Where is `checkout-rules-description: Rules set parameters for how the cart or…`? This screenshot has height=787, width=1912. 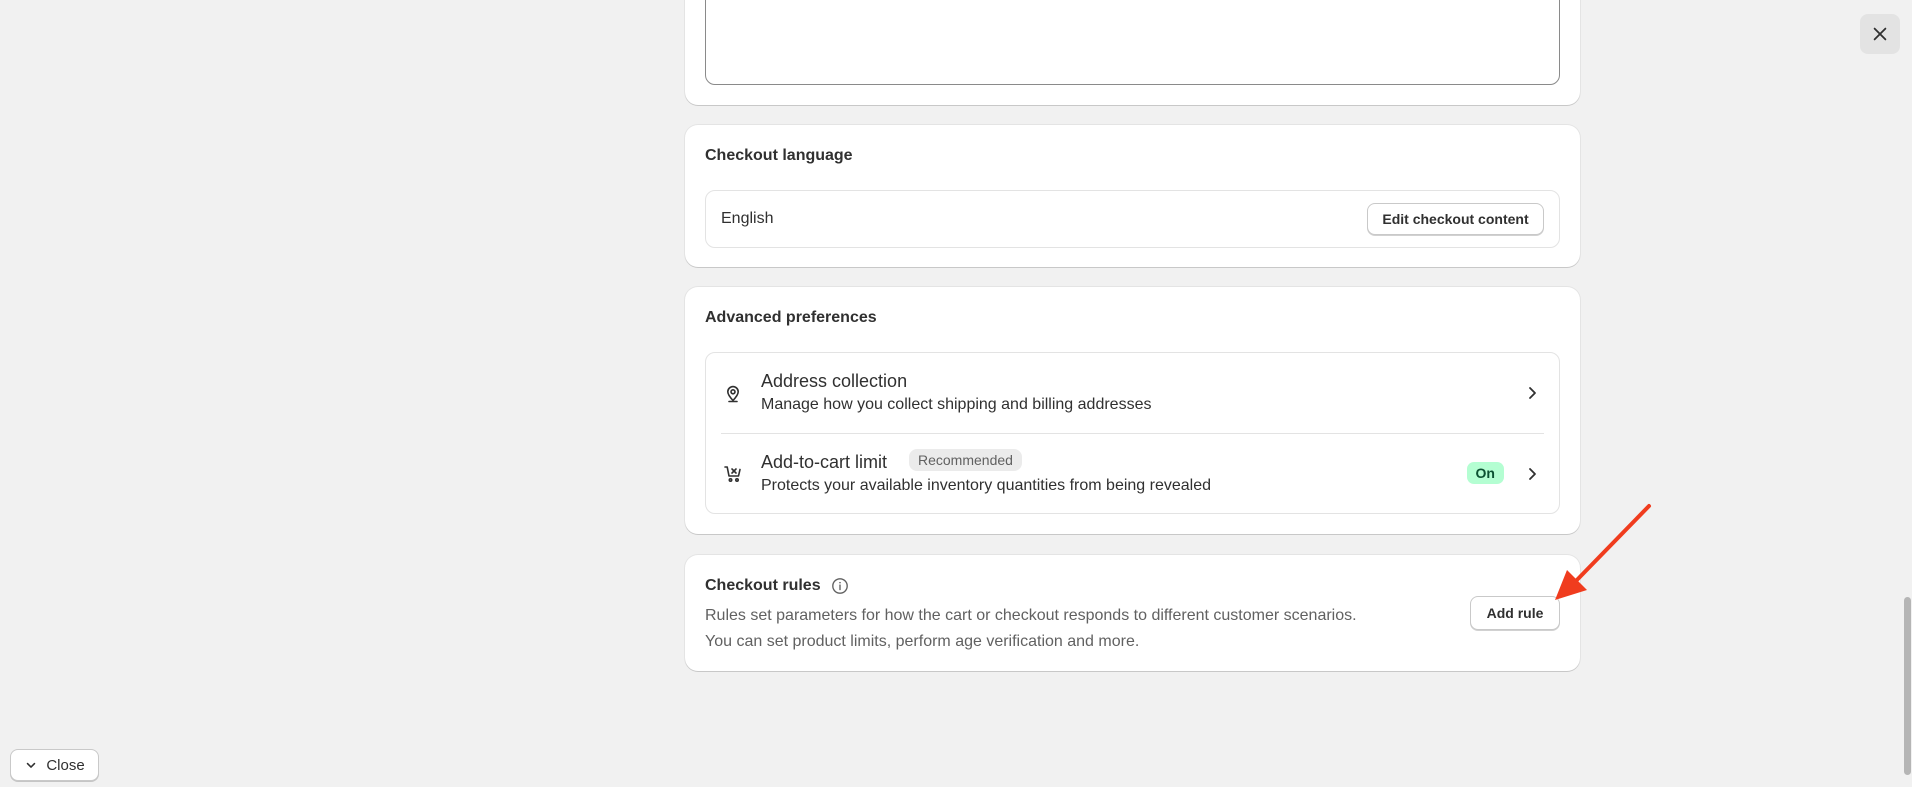
checkout-rules-description: Rules set parameters for how the cart or… is located at coordinates (1080, 629).